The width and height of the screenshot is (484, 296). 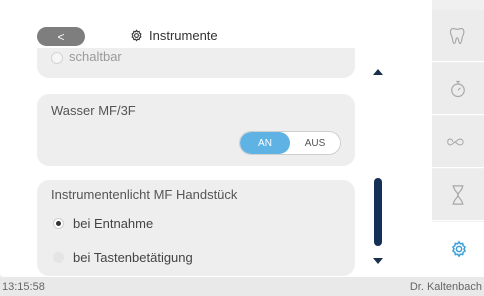 I want to click on water-toggle: AN AUS, so click(x=290, y=143).